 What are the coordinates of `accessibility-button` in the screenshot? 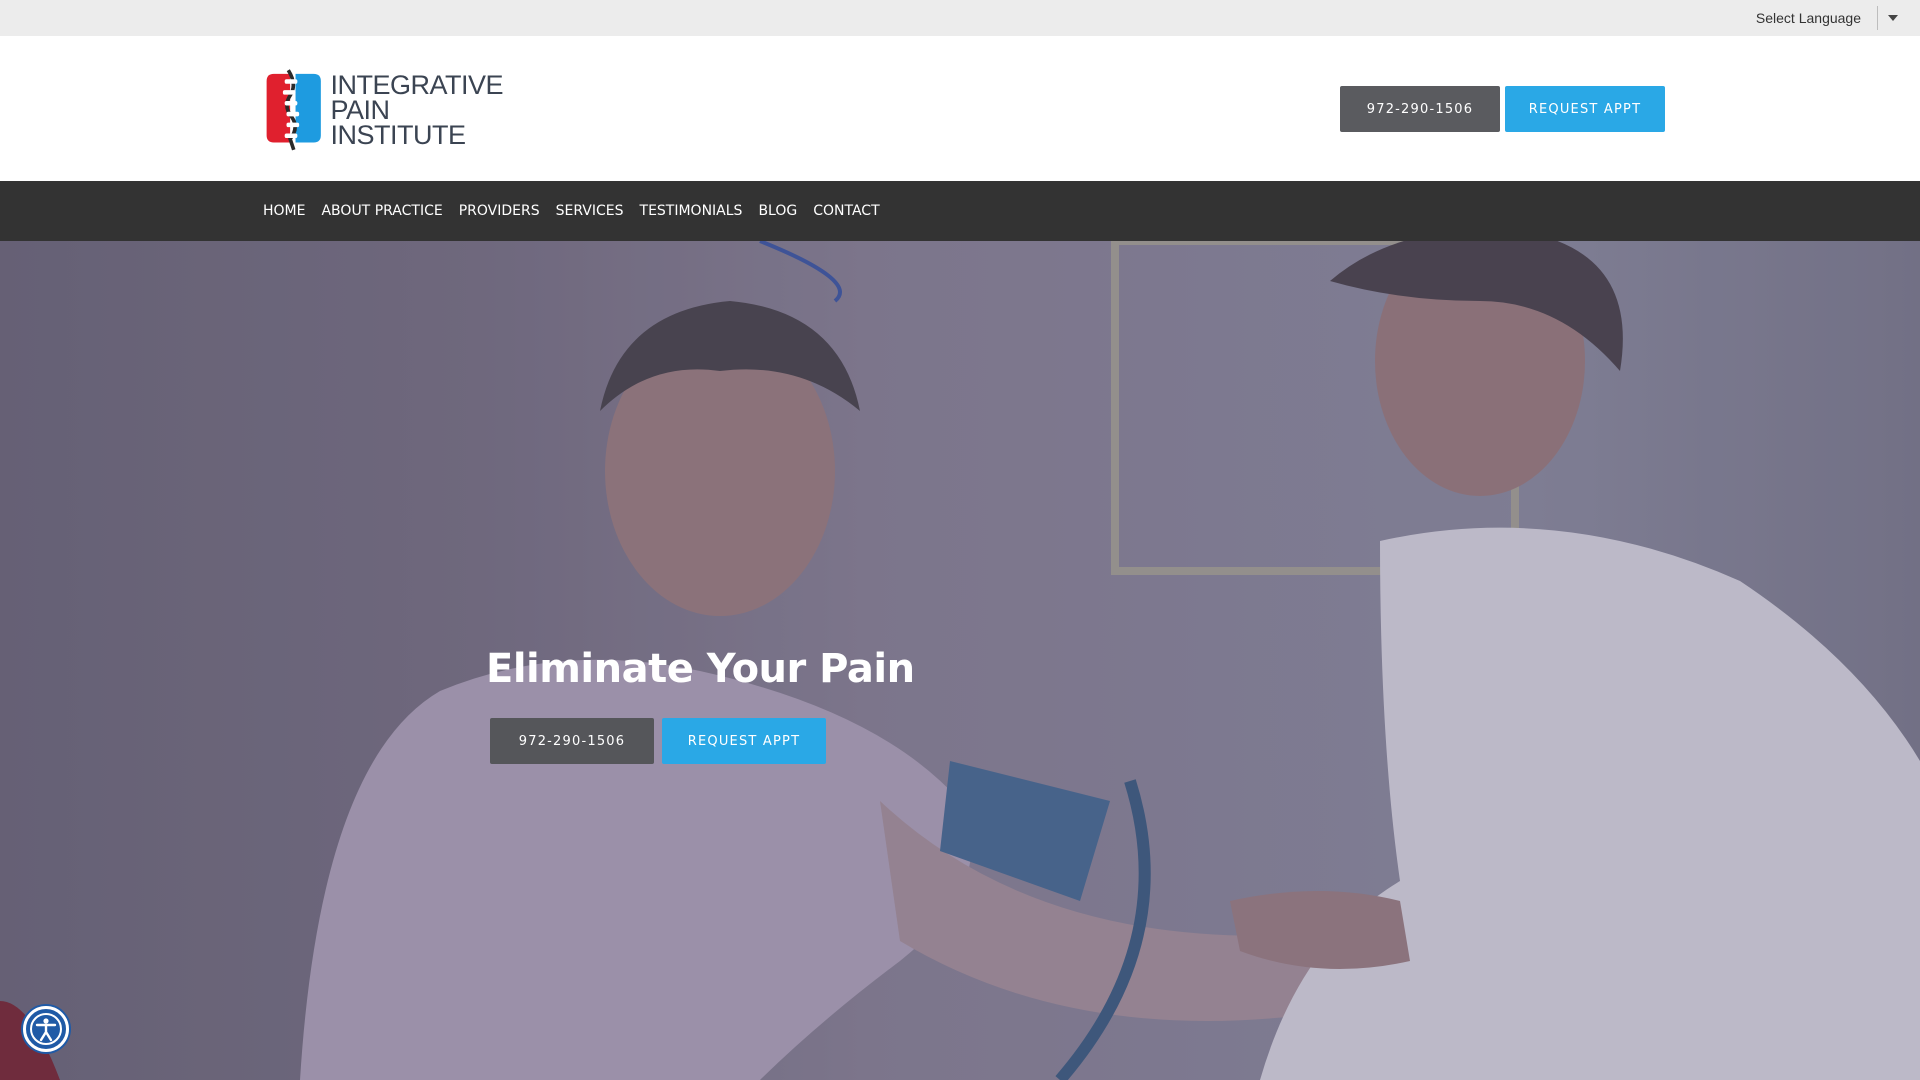 It's located at (46, 1029).